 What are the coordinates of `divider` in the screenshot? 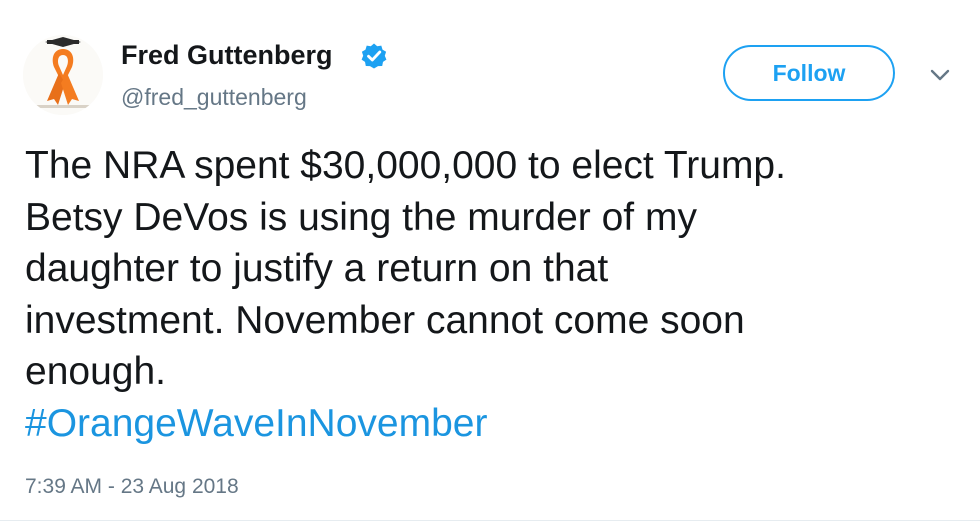 It's located at (490, 520).